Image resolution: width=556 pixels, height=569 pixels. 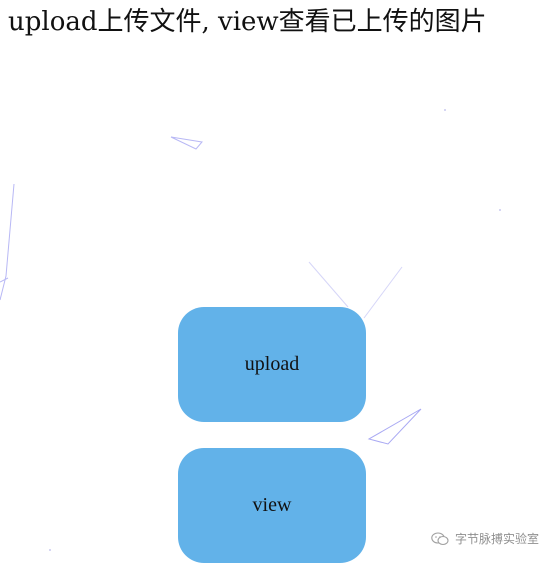 I want to click on upload-button-label: upload, so click(x=272, y=364).